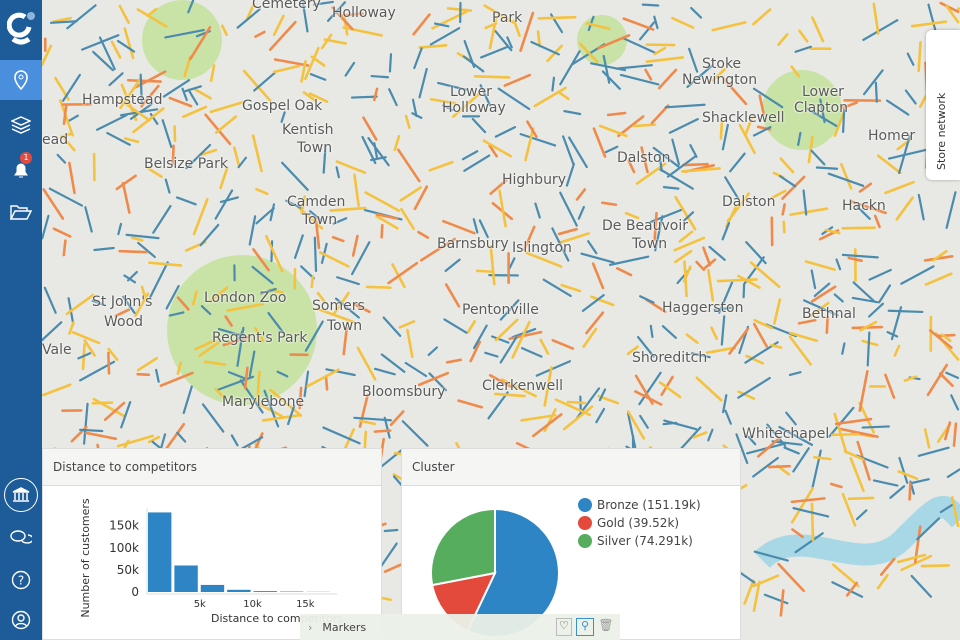 Image resolution: width=960 pixels, height=640 pixels. Describe the element at coordinates (21, 620) in the screenshot. I see `sidebar-item-profile` at that location.